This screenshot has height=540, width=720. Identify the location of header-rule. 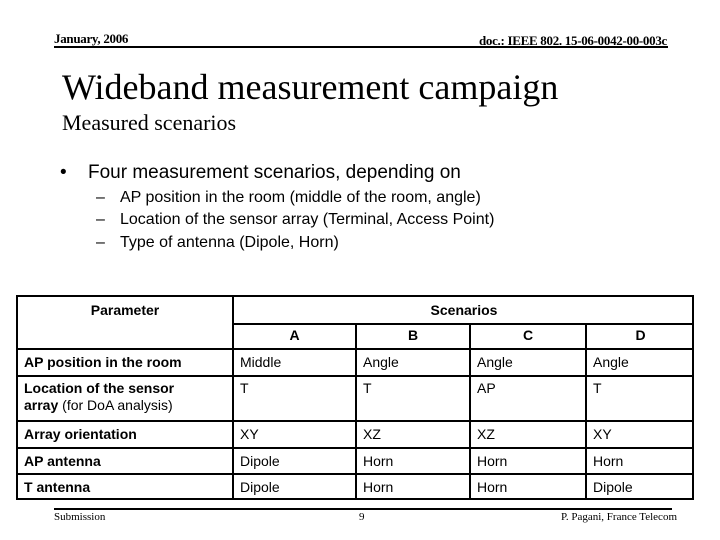
(361, 47).